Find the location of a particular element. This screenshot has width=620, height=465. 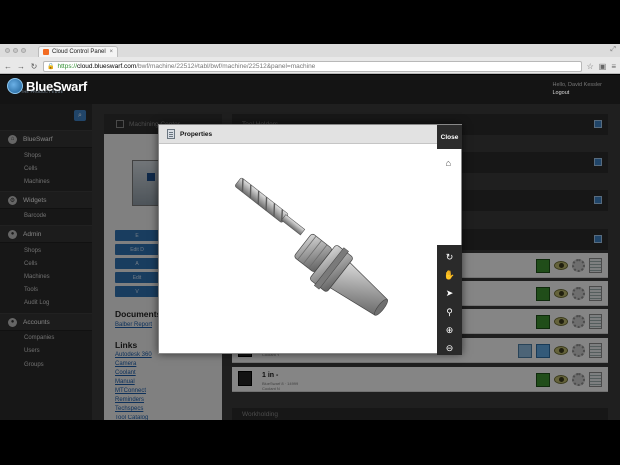

tab-title: Cloud Control Panel is located at coordinates (79, 52).